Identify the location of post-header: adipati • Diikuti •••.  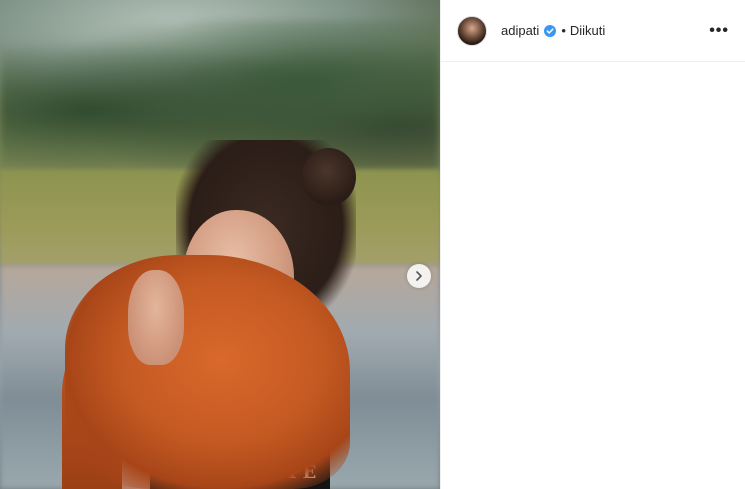
(593, 31).